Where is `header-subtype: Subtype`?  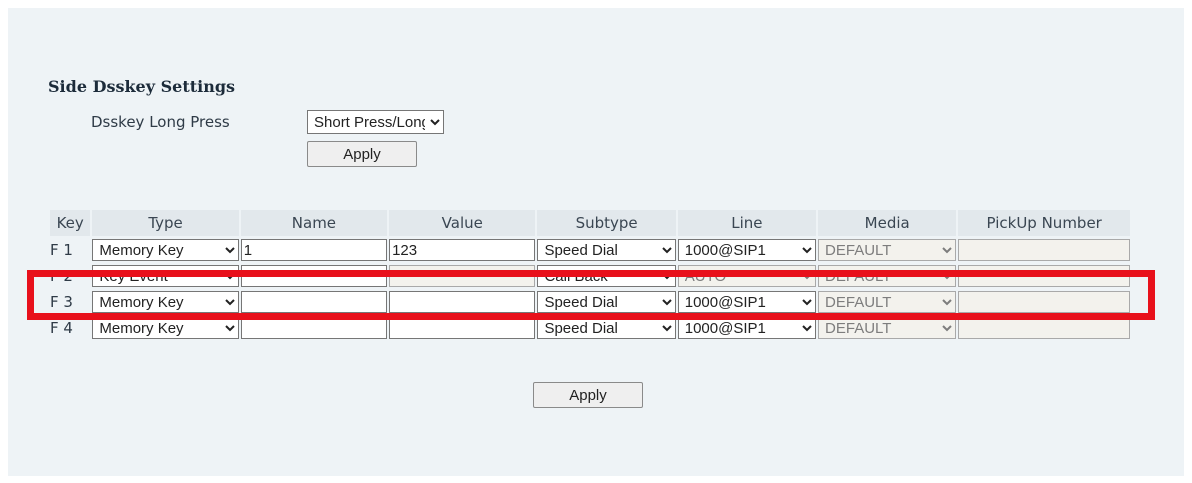 header-subtype: Subtype is located at coordinates (606, 223).